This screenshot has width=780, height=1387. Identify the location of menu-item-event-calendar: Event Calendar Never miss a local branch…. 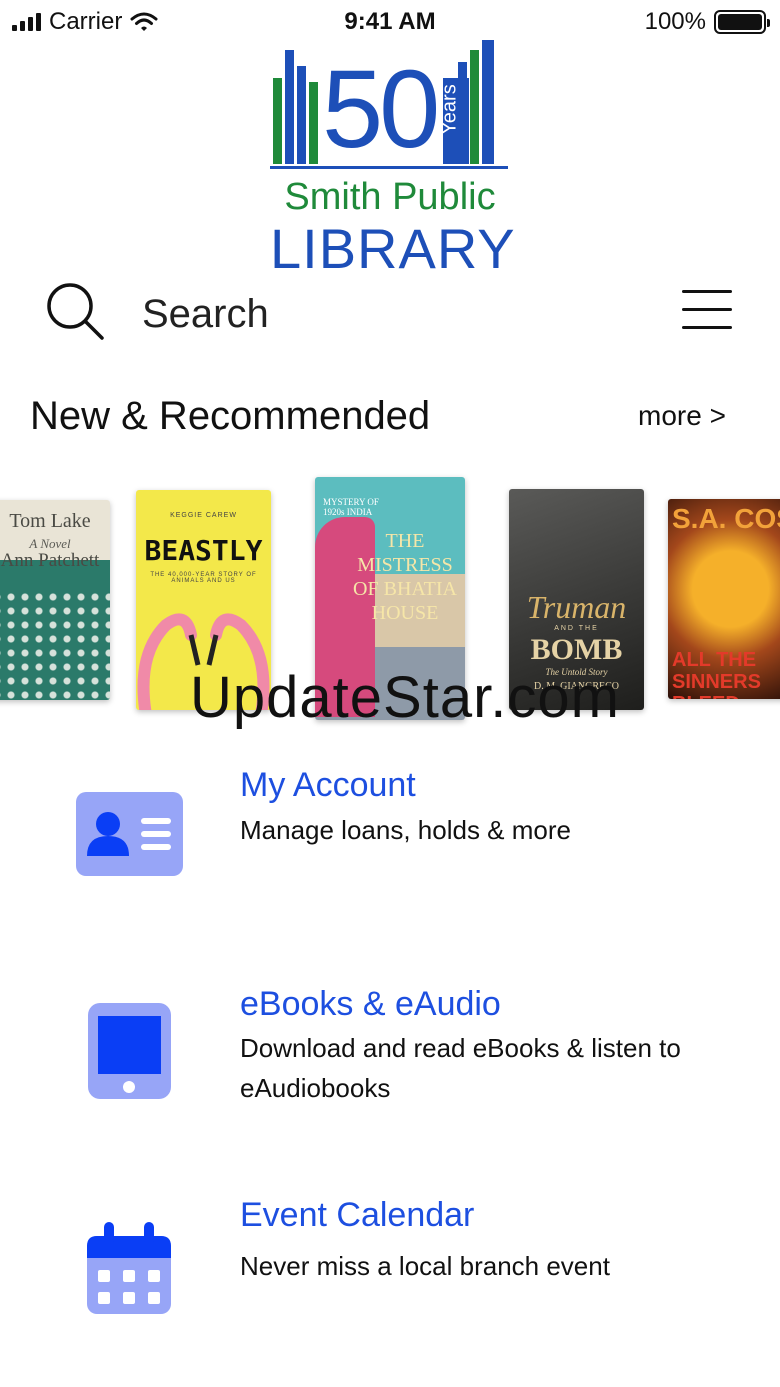
(390, 1269).